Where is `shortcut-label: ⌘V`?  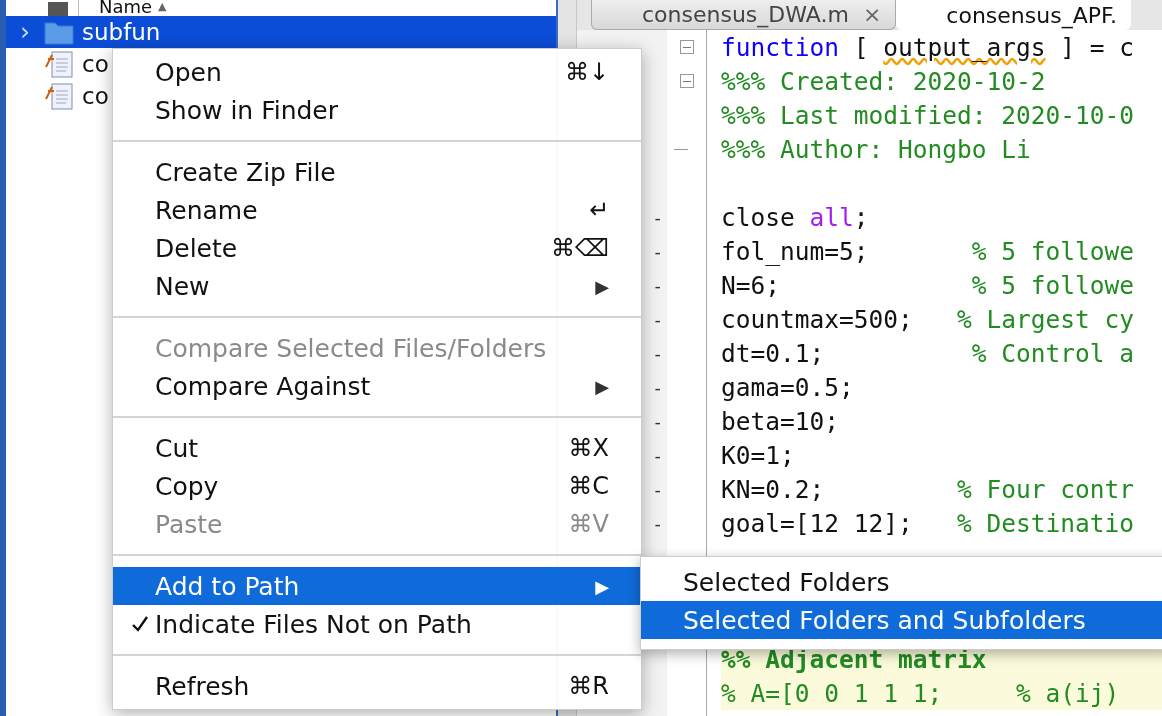
shortcut-label: ⌘V is located at coordinates (588, 524).